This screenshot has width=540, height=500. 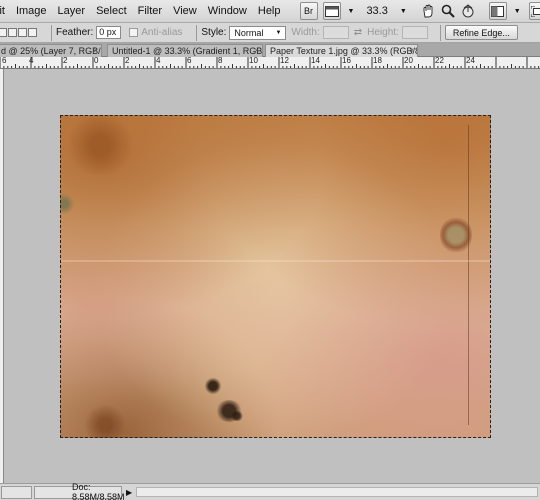 What do you see at coordinates (111, 11) in the screenshot?
I see `menu-select: Select` at bounding box center [111, 11].